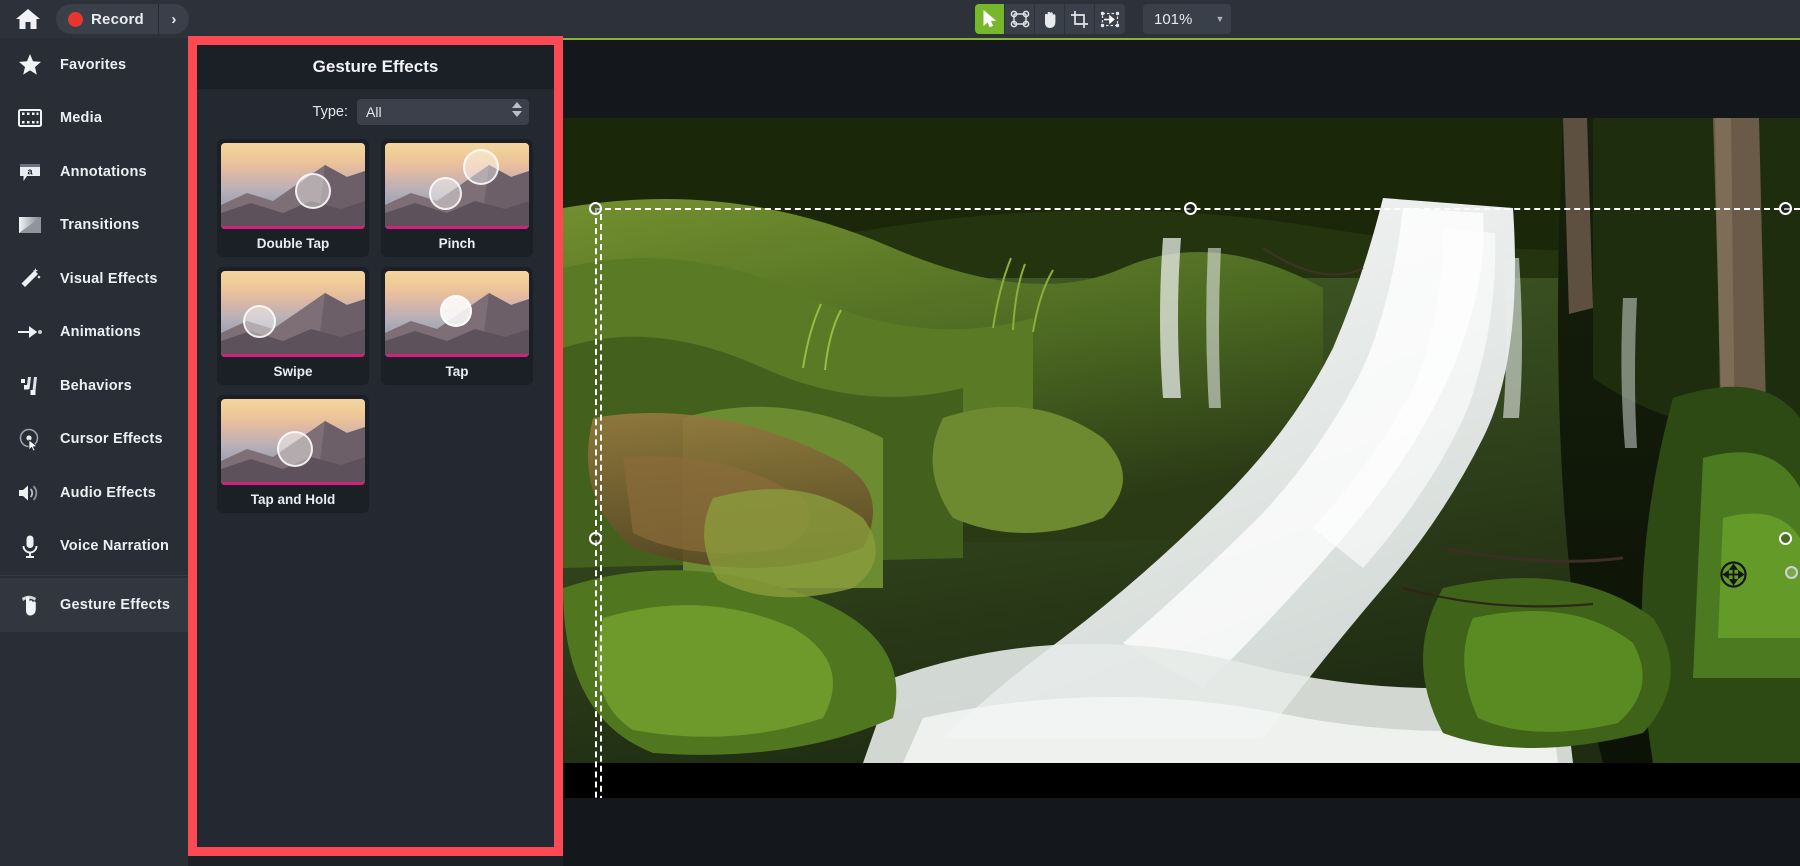 The width and height of the screenshot is (1800, 866). I want to click on sidebar-item-gesture-effects: Gesture Effects, so click(94, 605).